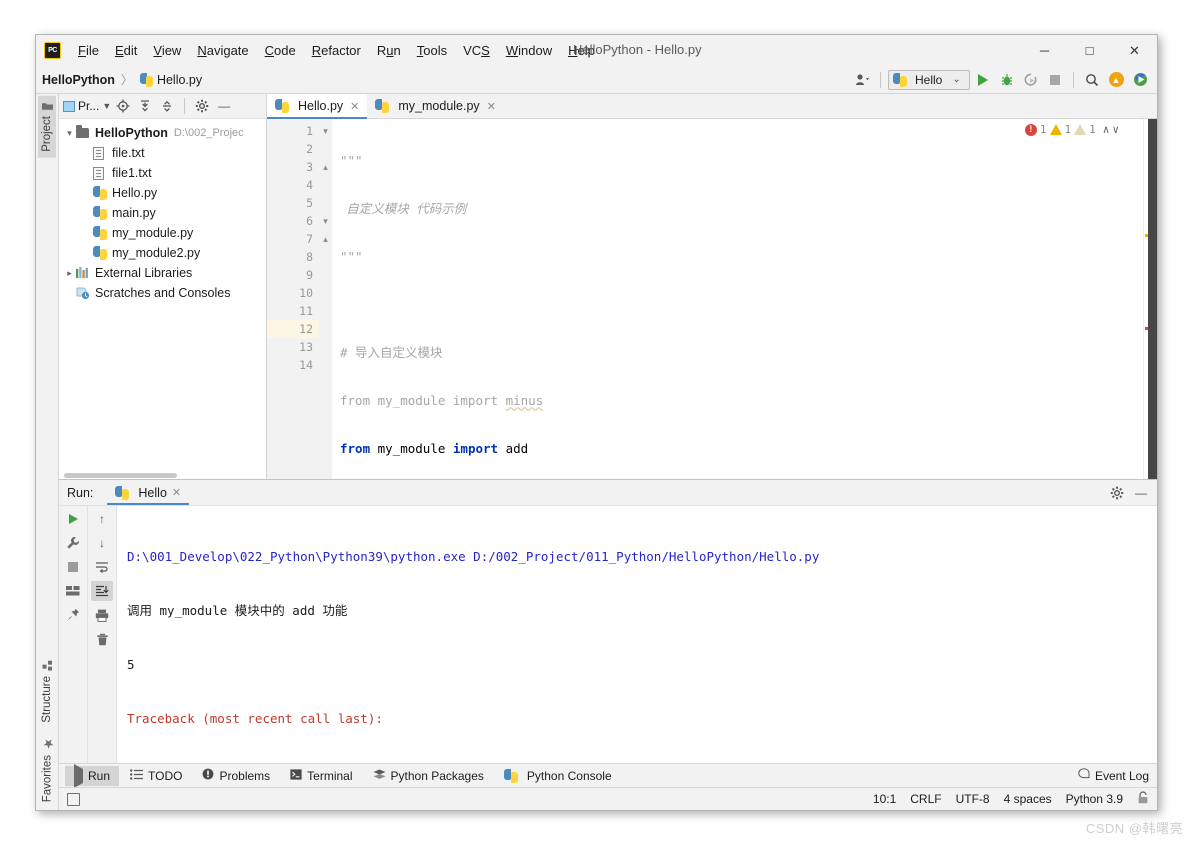 Image resolution: width=1193 pixels, height=845 pixels. I want to click on debug-button, so click(1007, 80).